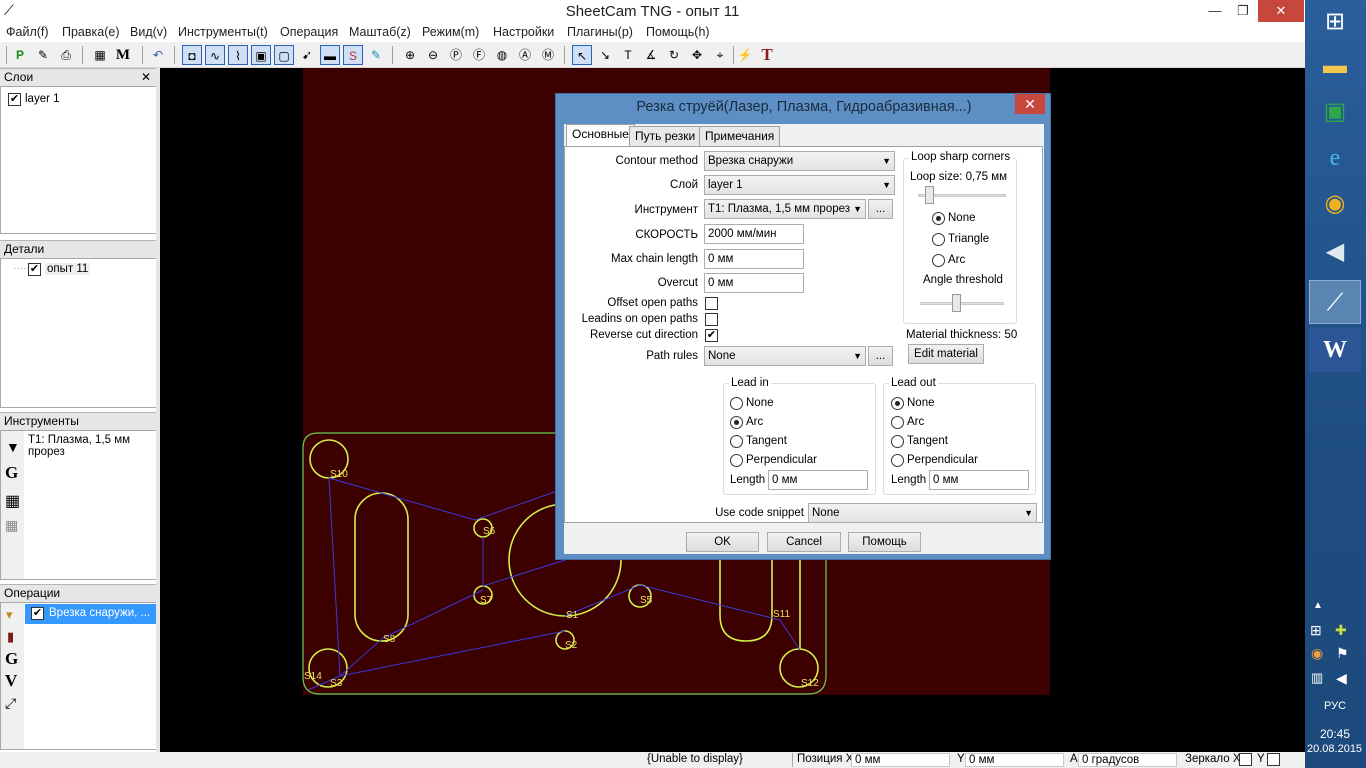  What do you see at coordinates (1261, 759) in the screenshot?
I see `mirror-y-label: Y` at bounding box center [1261, 759].